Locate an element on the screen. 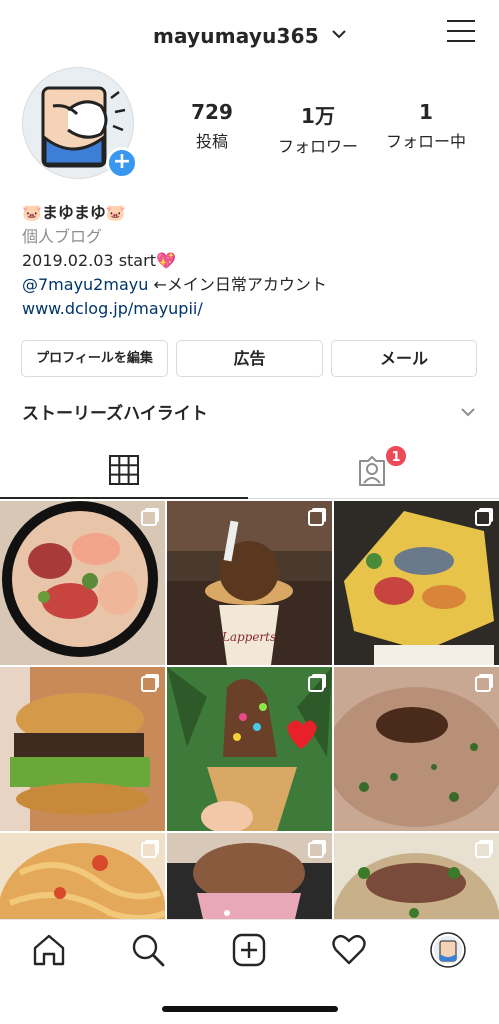 This screenshot has height=1024, width=499. home-icon is located at coordinates (49, 950).